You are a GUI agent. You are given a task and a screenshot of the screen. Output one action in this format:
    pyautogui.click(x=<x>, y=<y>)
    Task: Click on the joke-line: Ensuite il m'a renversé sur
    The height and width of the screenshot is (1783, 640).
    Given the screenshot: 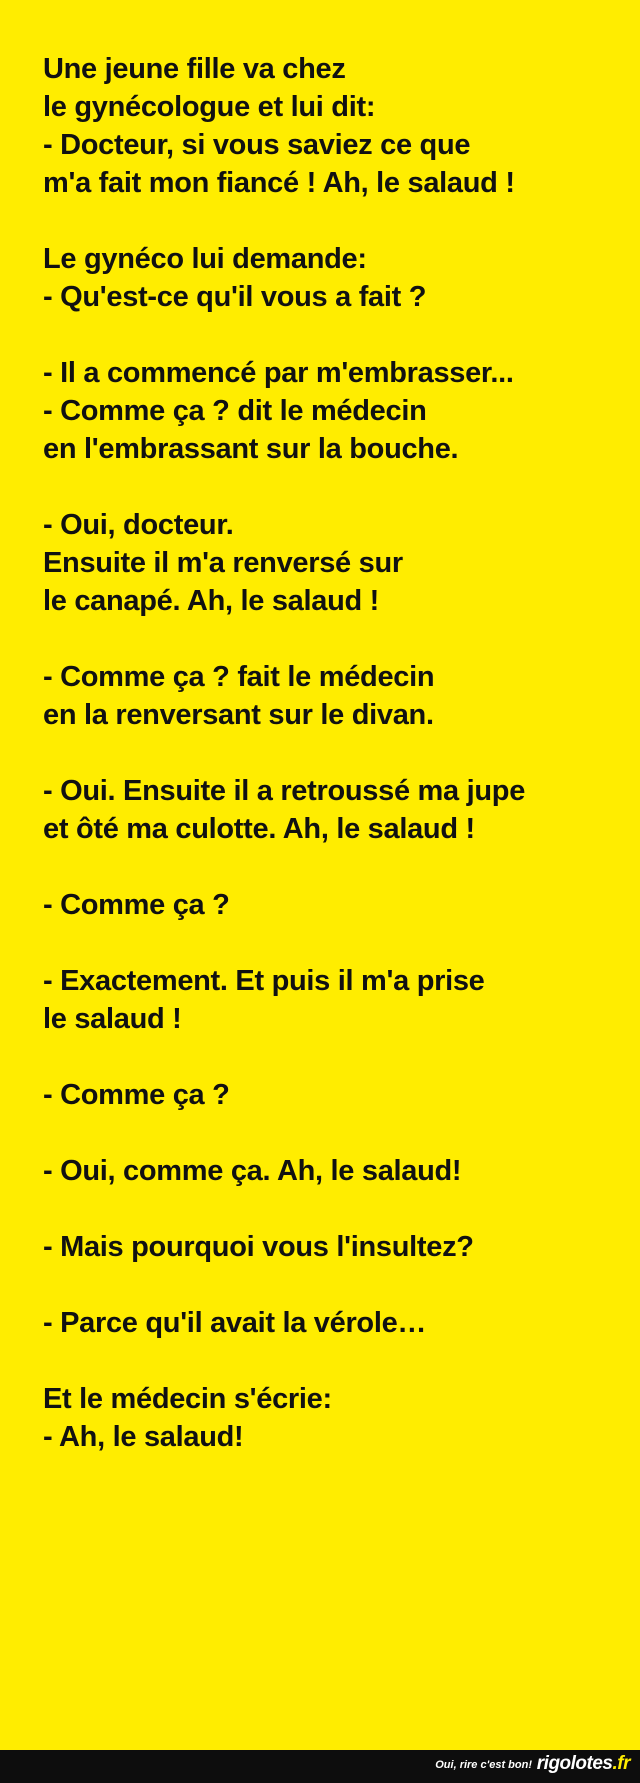 What is the action you would take?
    pyautogui.click(x=223, y=563)
    